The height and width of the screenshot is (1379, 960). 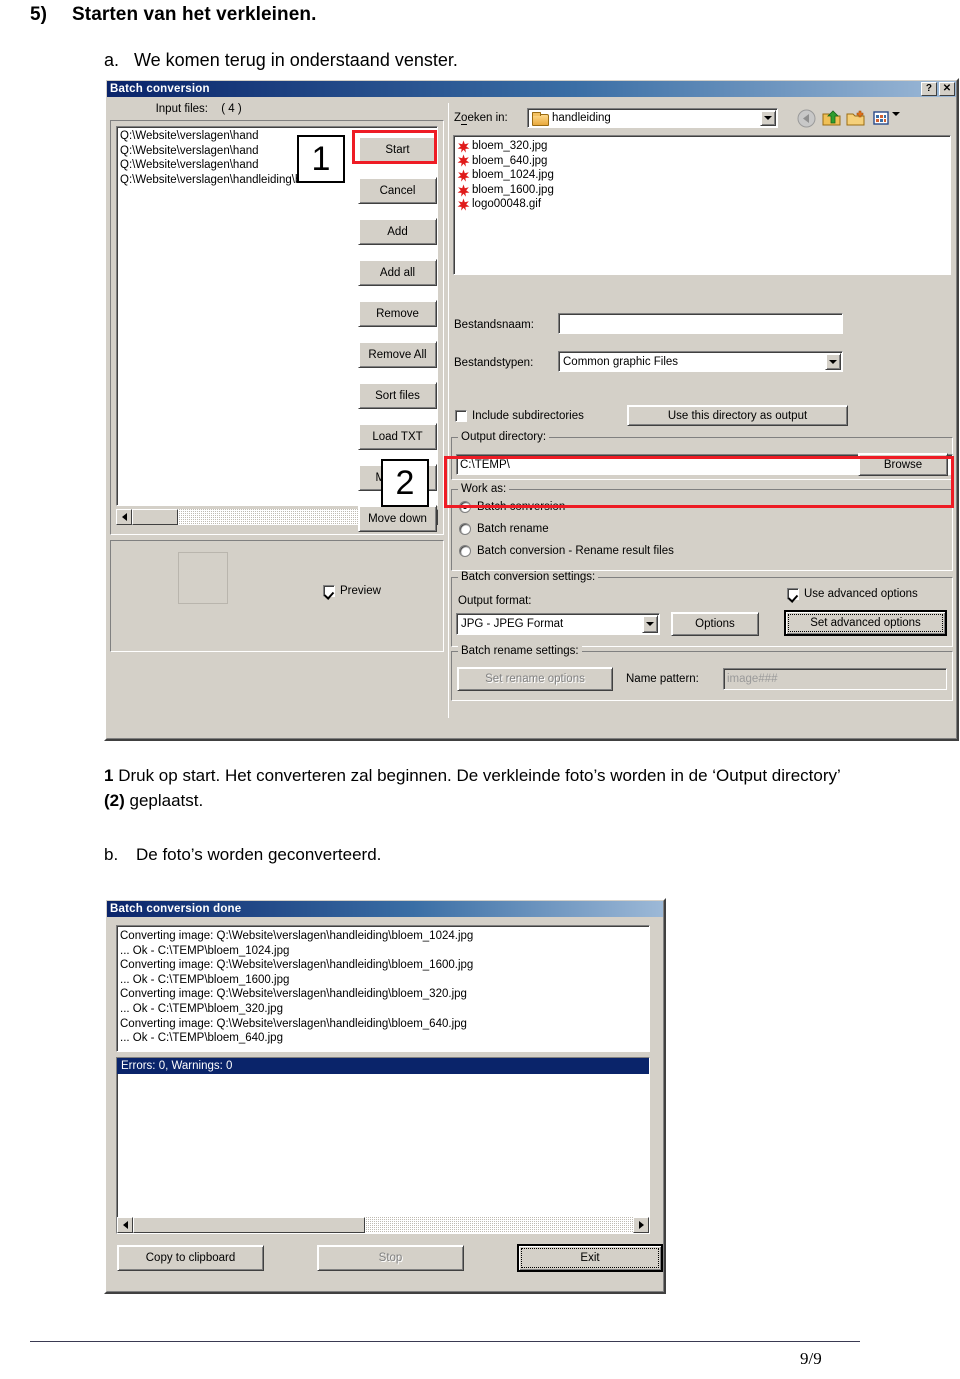 What do you see at coordinates (360, 591) in the screenshot?
I see `preview-label: Preview` at bounding box center [360, 591].